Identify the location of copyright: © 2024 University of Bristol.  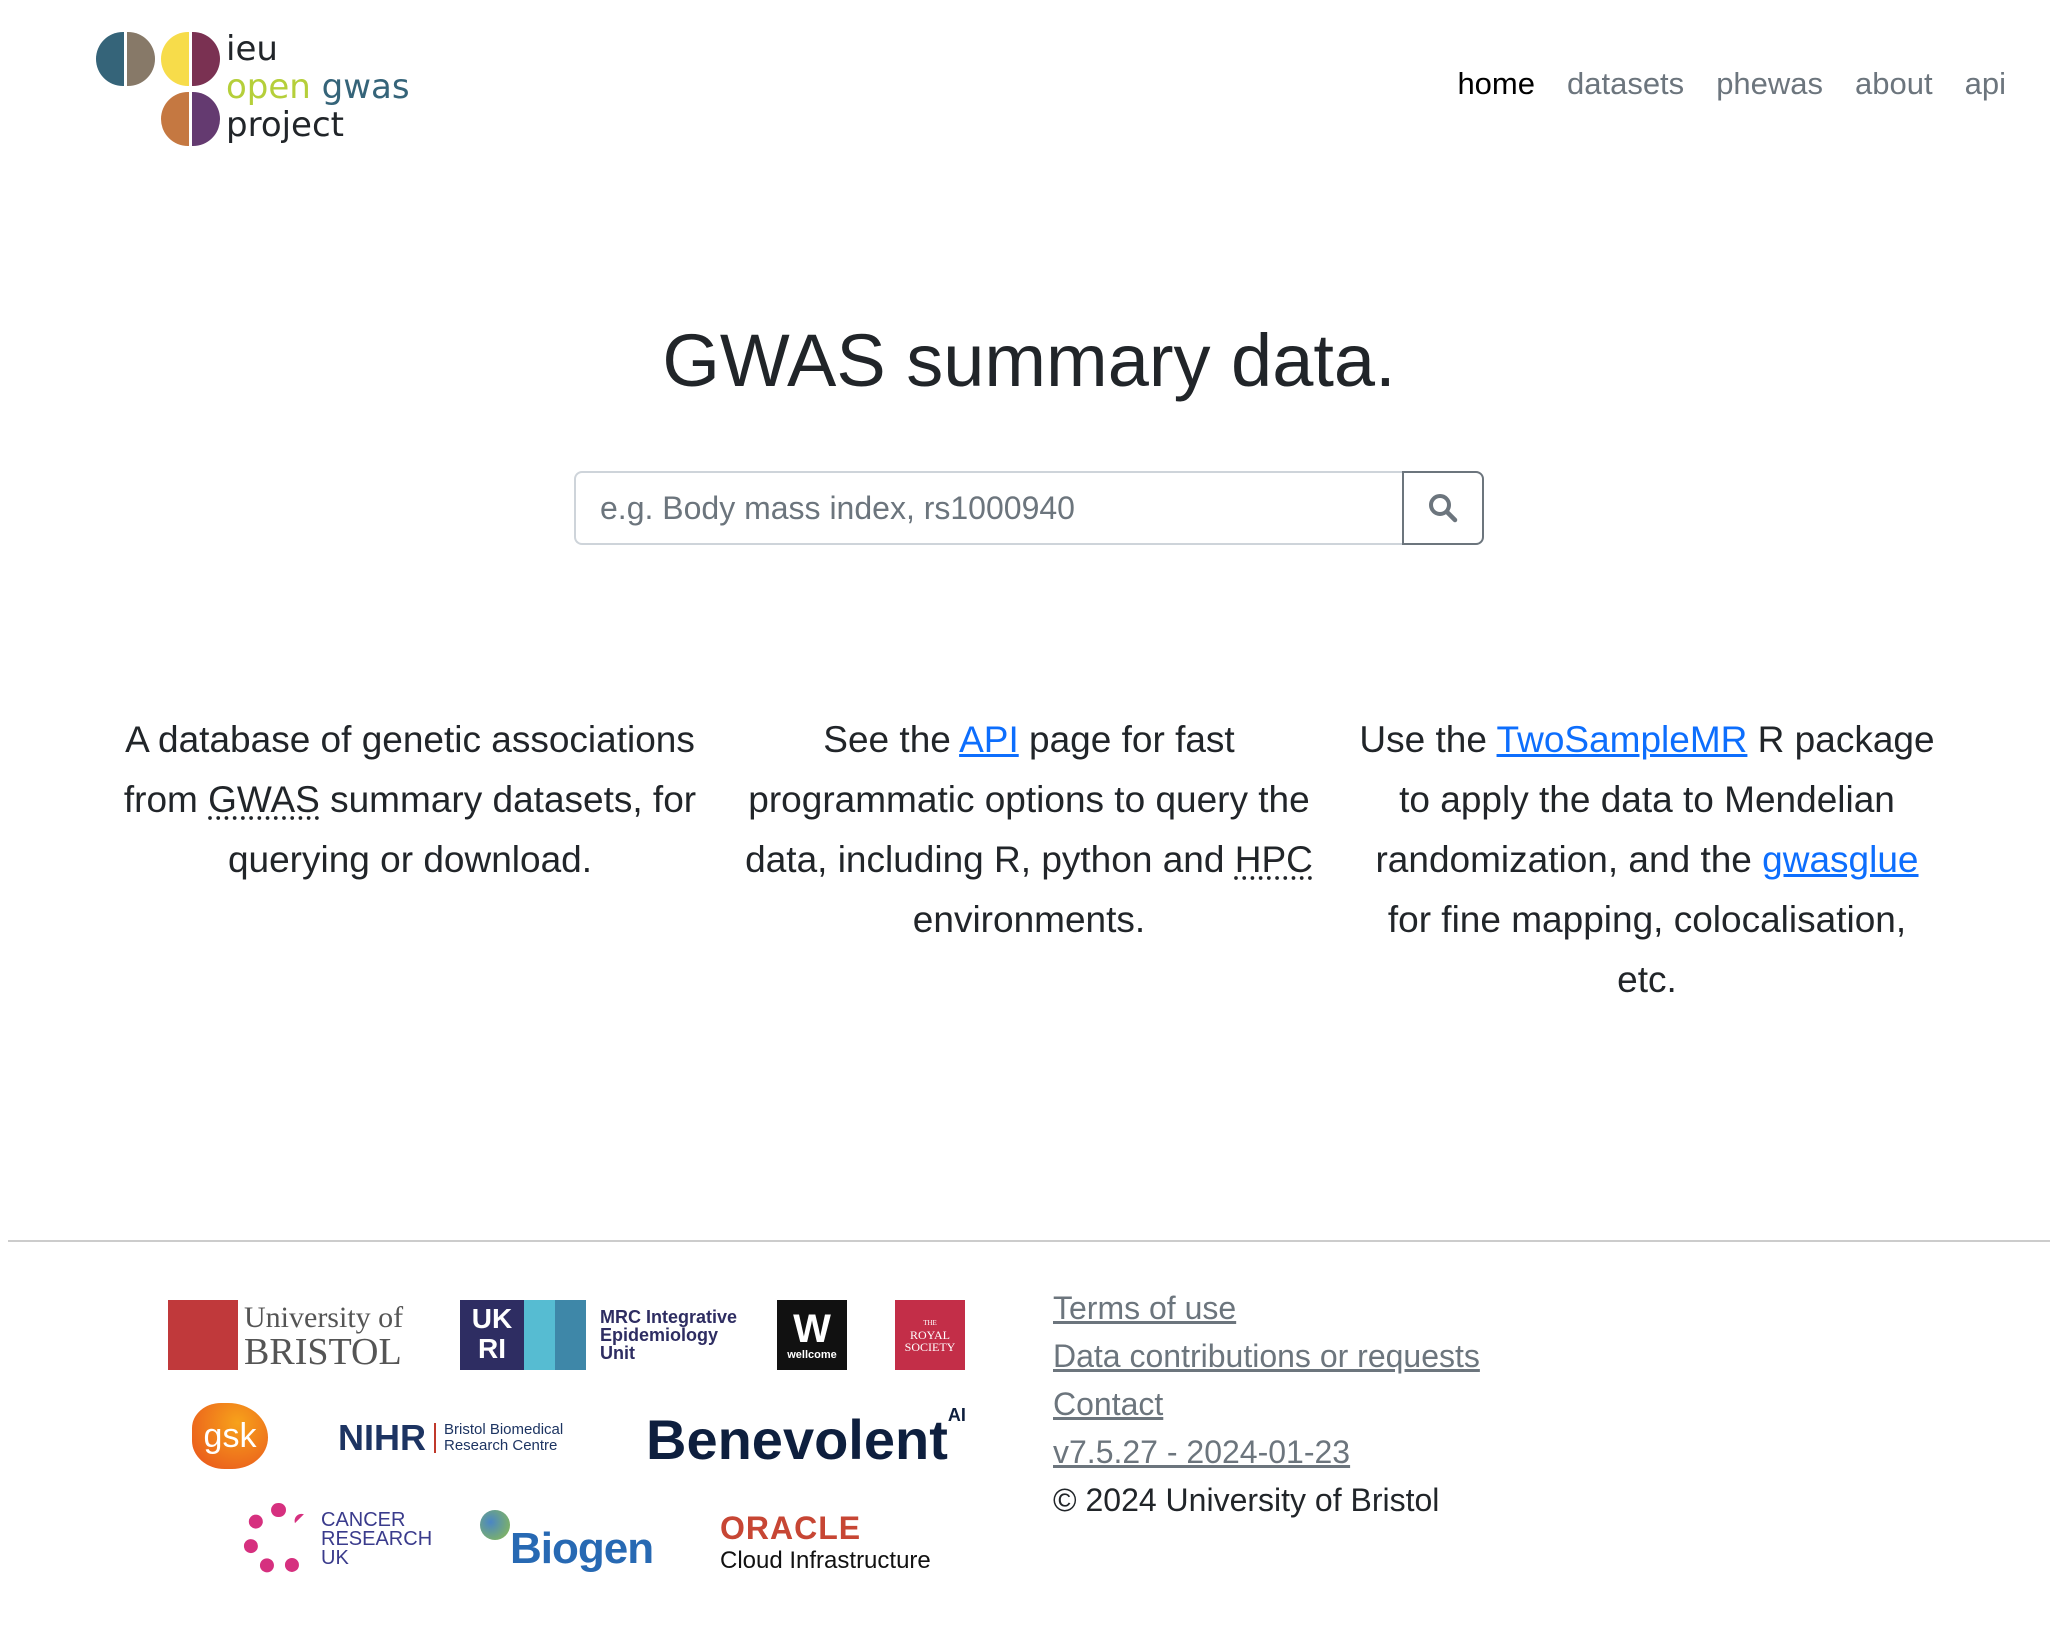
(1246, 1500).